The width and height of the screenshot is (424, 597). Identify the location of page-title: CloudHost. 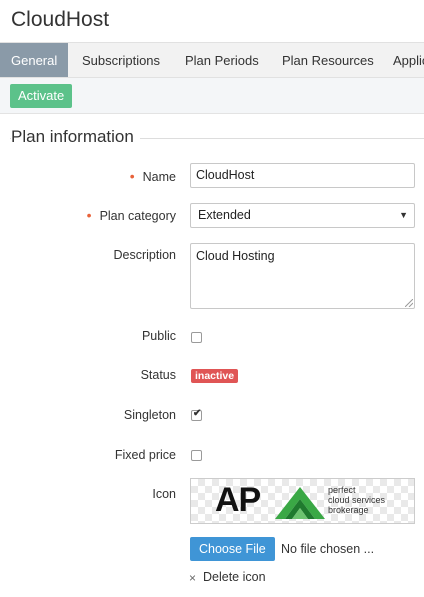
(60, 19).